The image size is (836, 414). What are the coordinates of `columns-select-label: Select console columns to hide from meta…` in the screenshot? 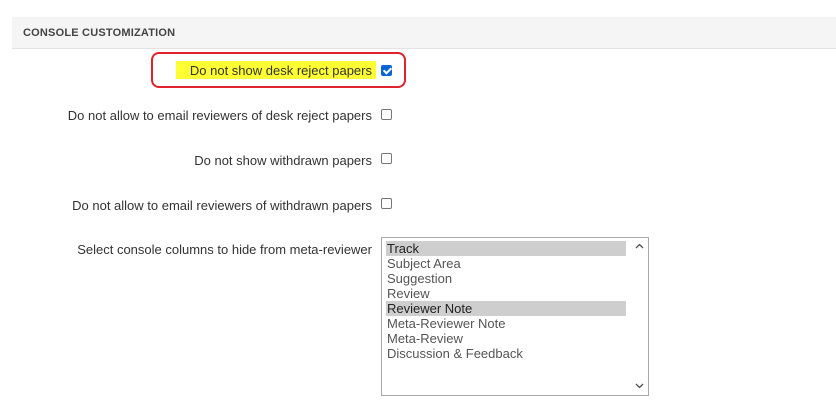 It's located at (224, 249).